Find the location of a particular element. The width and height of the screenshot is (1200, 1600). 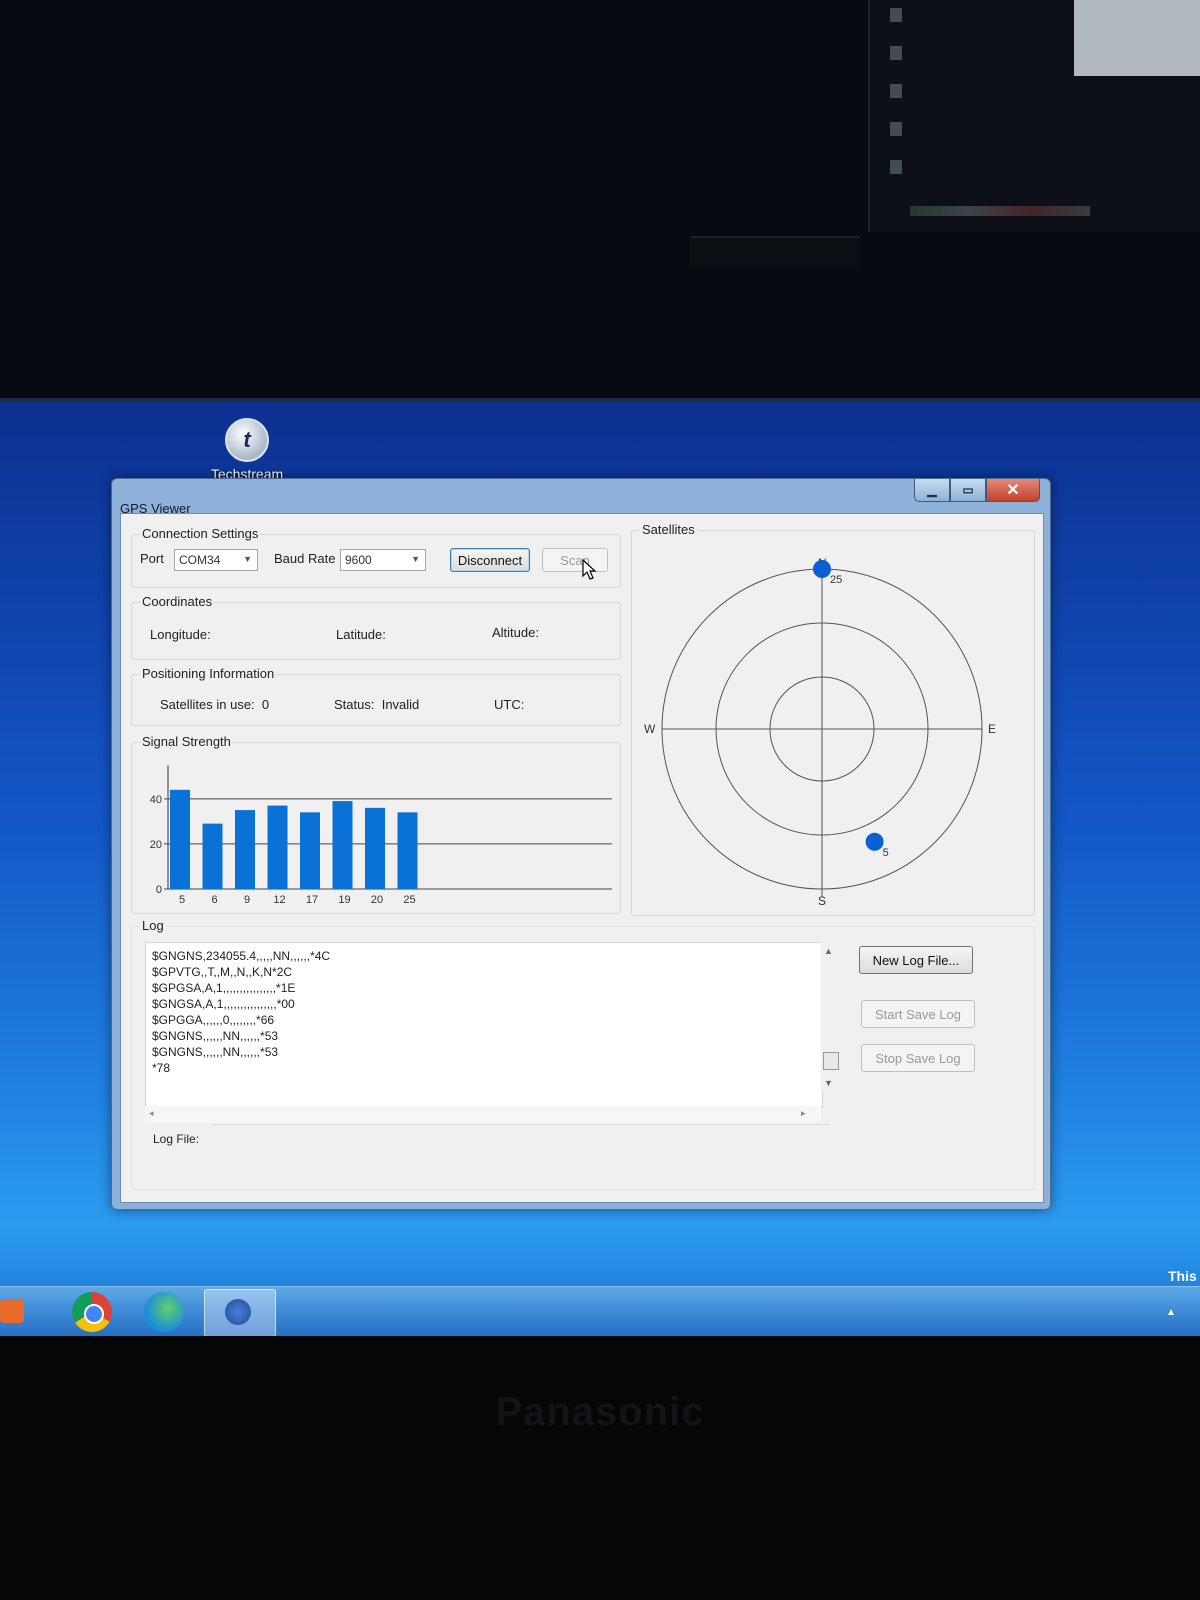

satellites-in-use-value: 0 is located at coordinates (265, 704).